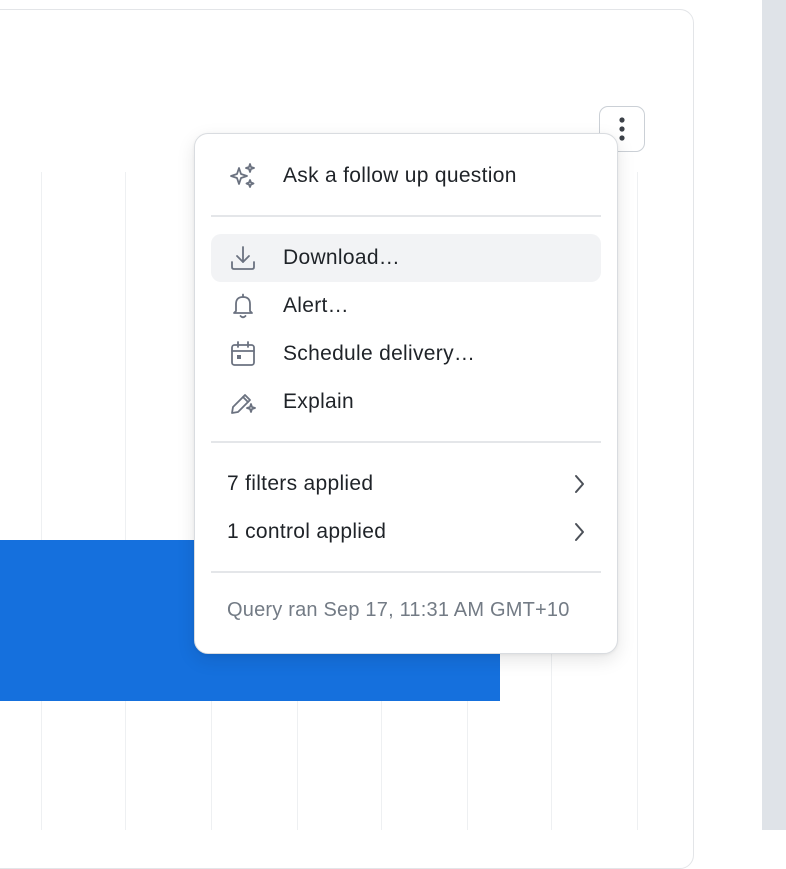 This screenshot has width=786, height=869. Describe the element at coordinates (243, 306) in the screenshot. I see `bell-icon` at that location.